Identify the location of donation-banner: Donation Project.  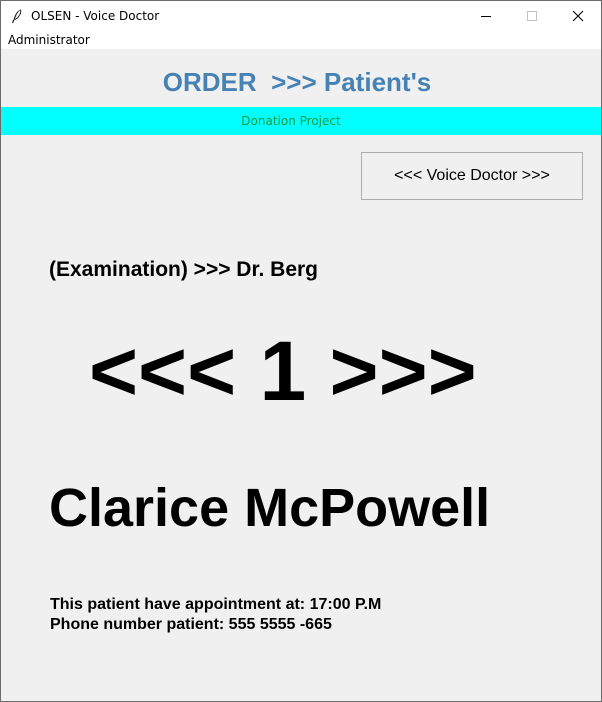
(301, 121).